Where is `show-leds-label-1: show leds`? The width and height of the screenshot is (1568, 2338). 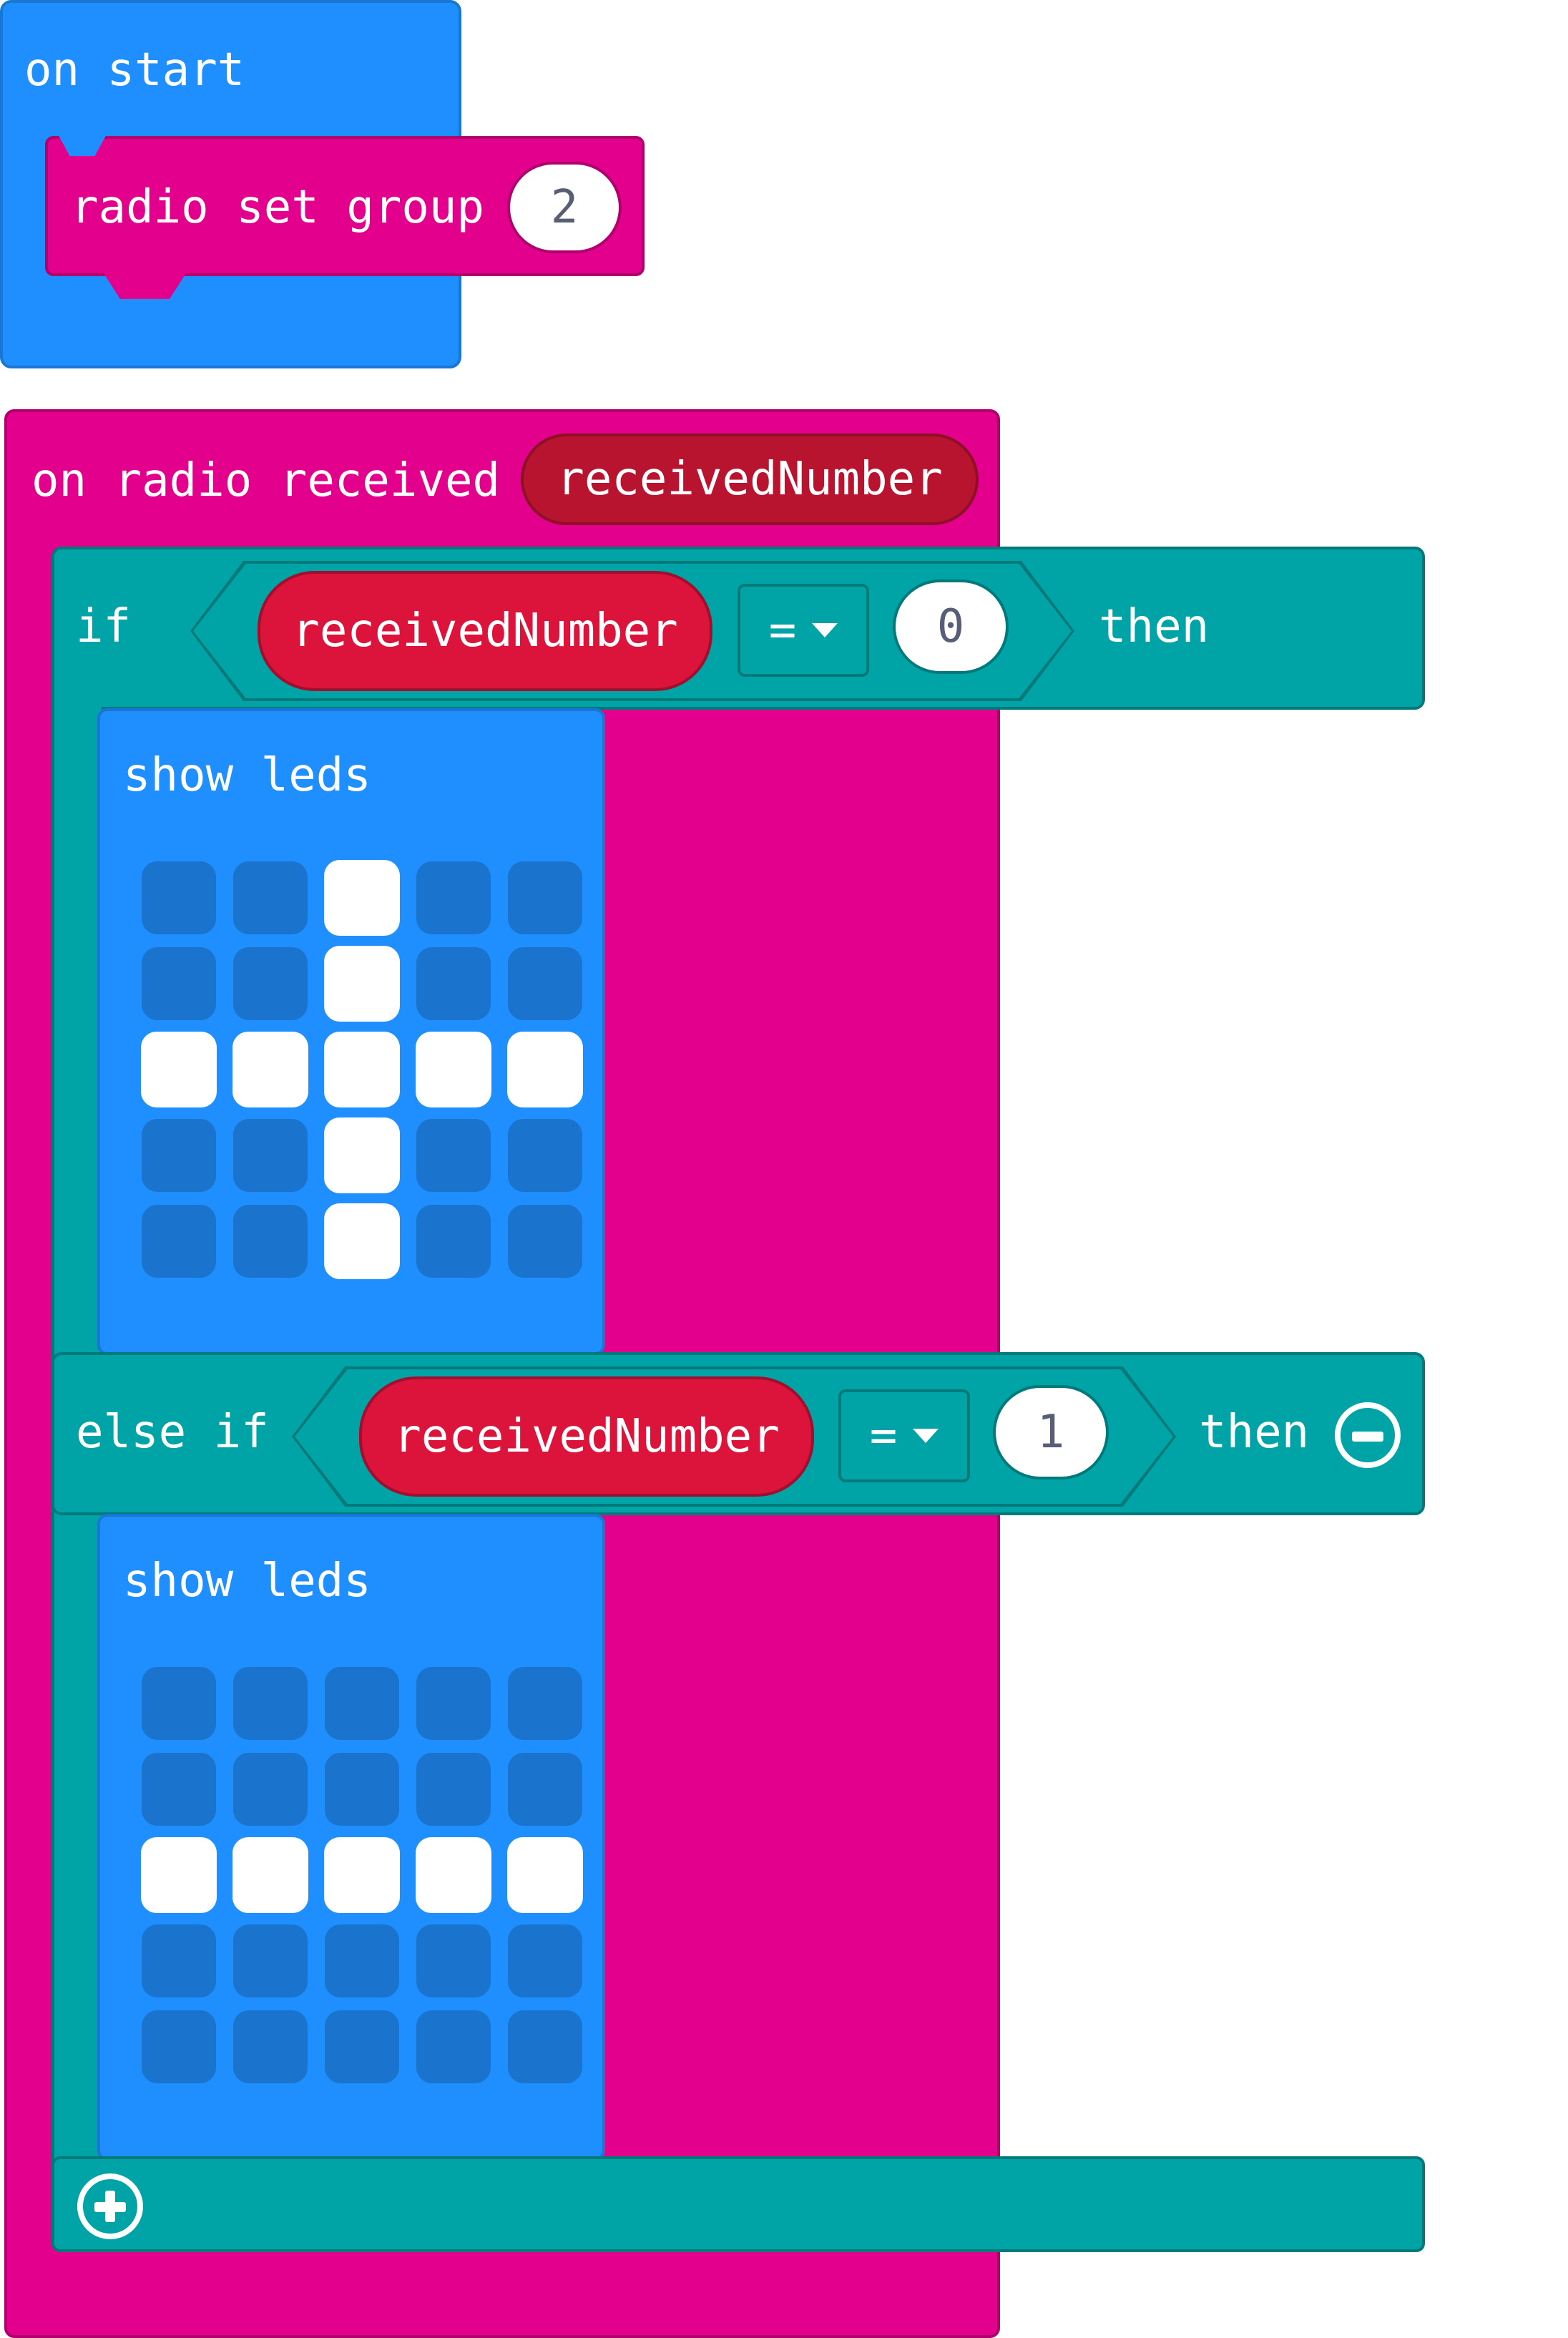 show-leds-label-1: show leds is located at coordinates (247, 775).